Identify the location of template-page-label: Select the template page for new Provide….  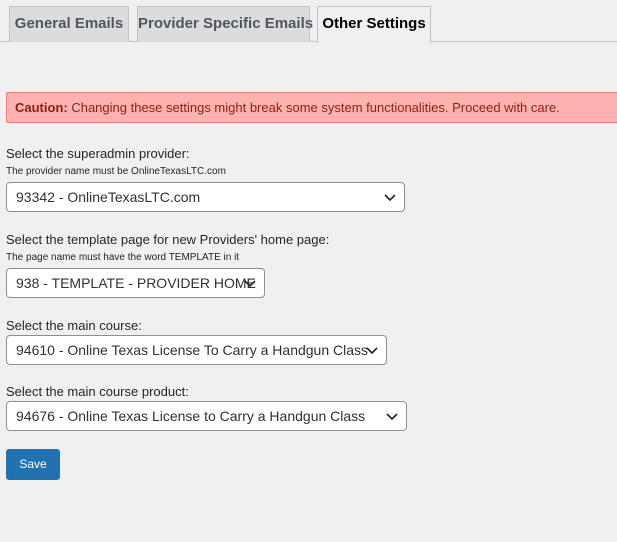
(168, 239).